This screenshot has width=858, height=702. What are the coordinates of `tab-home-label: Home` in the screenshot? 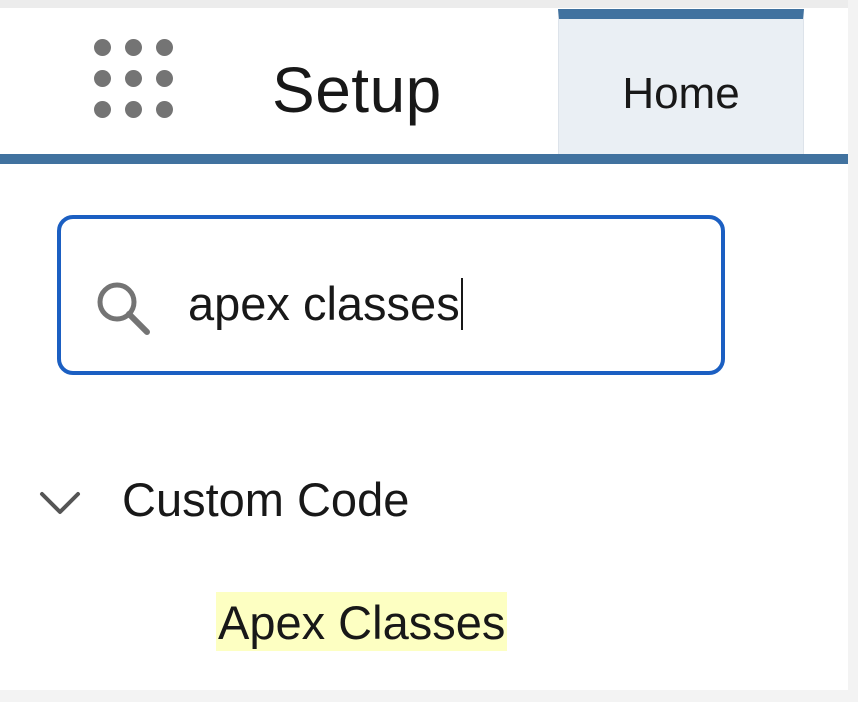 It's located at (681, 93).